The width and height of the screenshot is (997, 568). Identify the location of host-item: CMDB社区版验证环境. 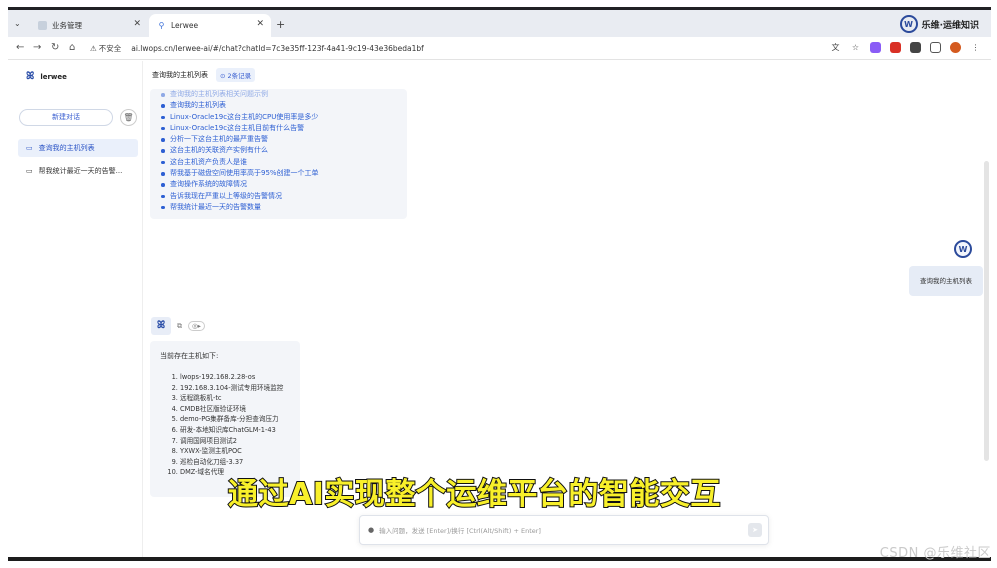
(235, 409).